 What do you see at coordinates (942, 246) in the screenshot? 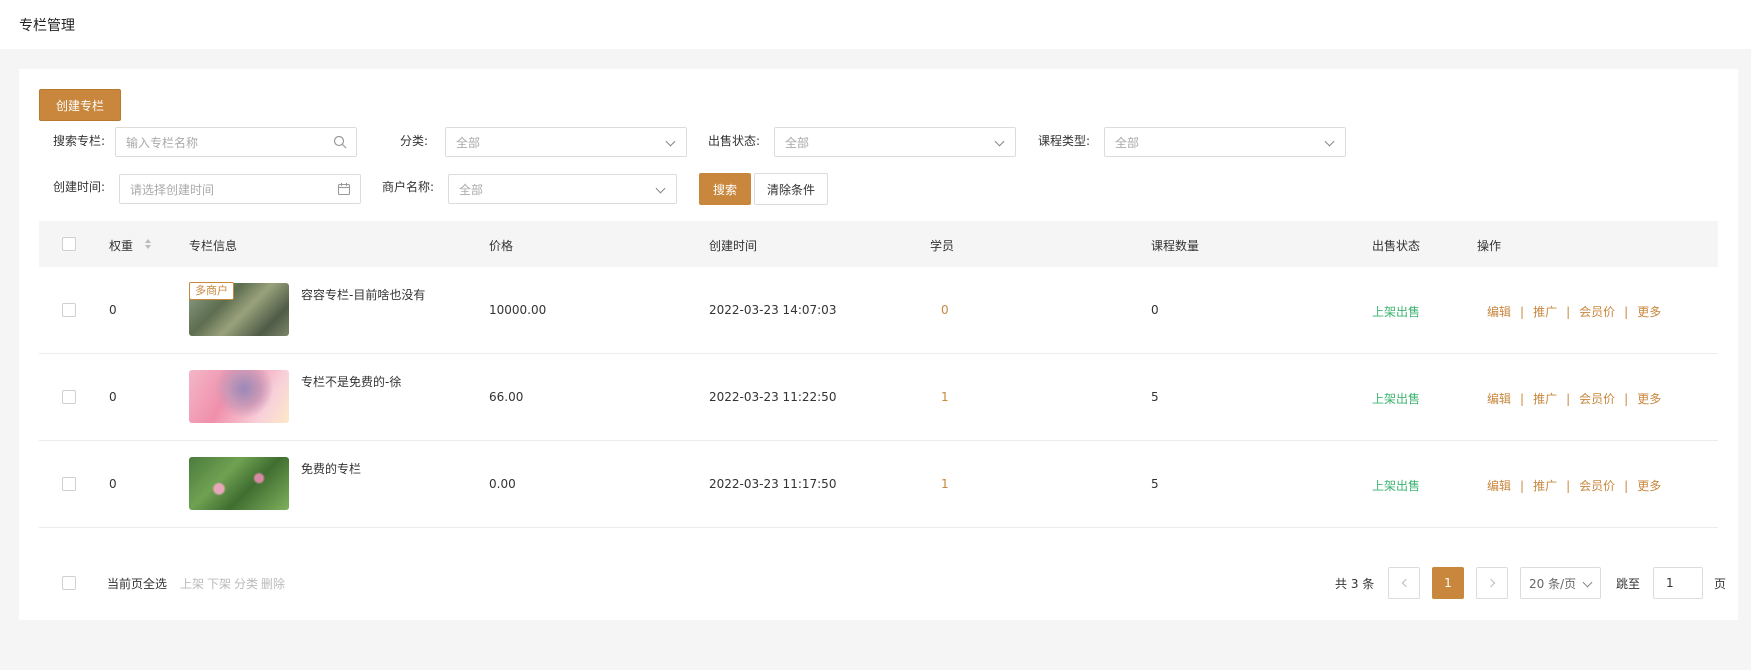
I see `header-students: 学员` at bounding box center [942, 246].